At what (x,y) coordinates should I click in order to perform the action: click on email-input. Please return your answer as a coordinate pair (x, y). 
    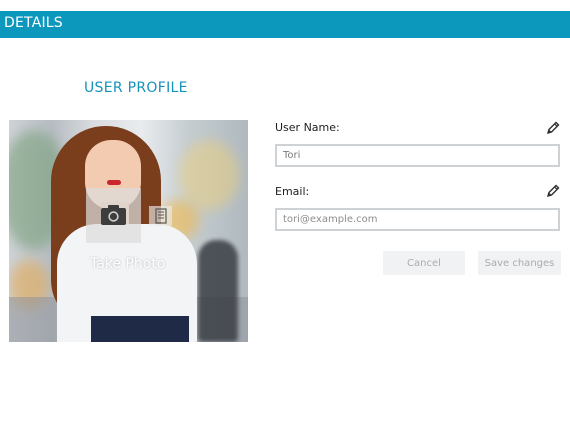
    Looking at the image, I should click on (417, 219).